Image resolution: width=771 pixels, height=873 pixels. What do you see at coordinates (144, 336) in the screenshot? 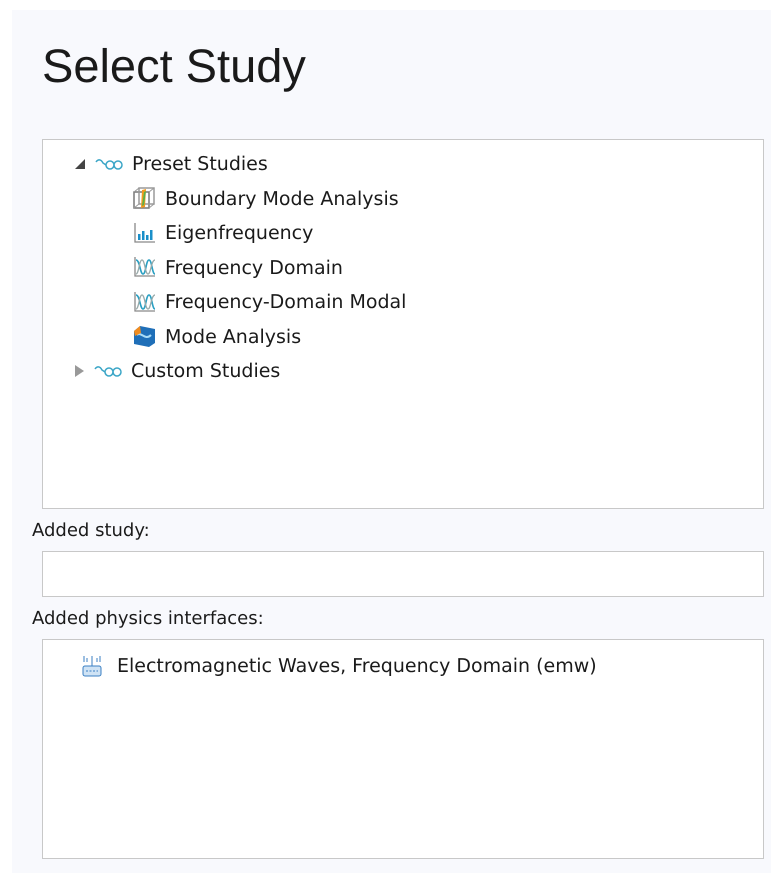
I see `waveguide-icon` at bounding box center [144, 336].